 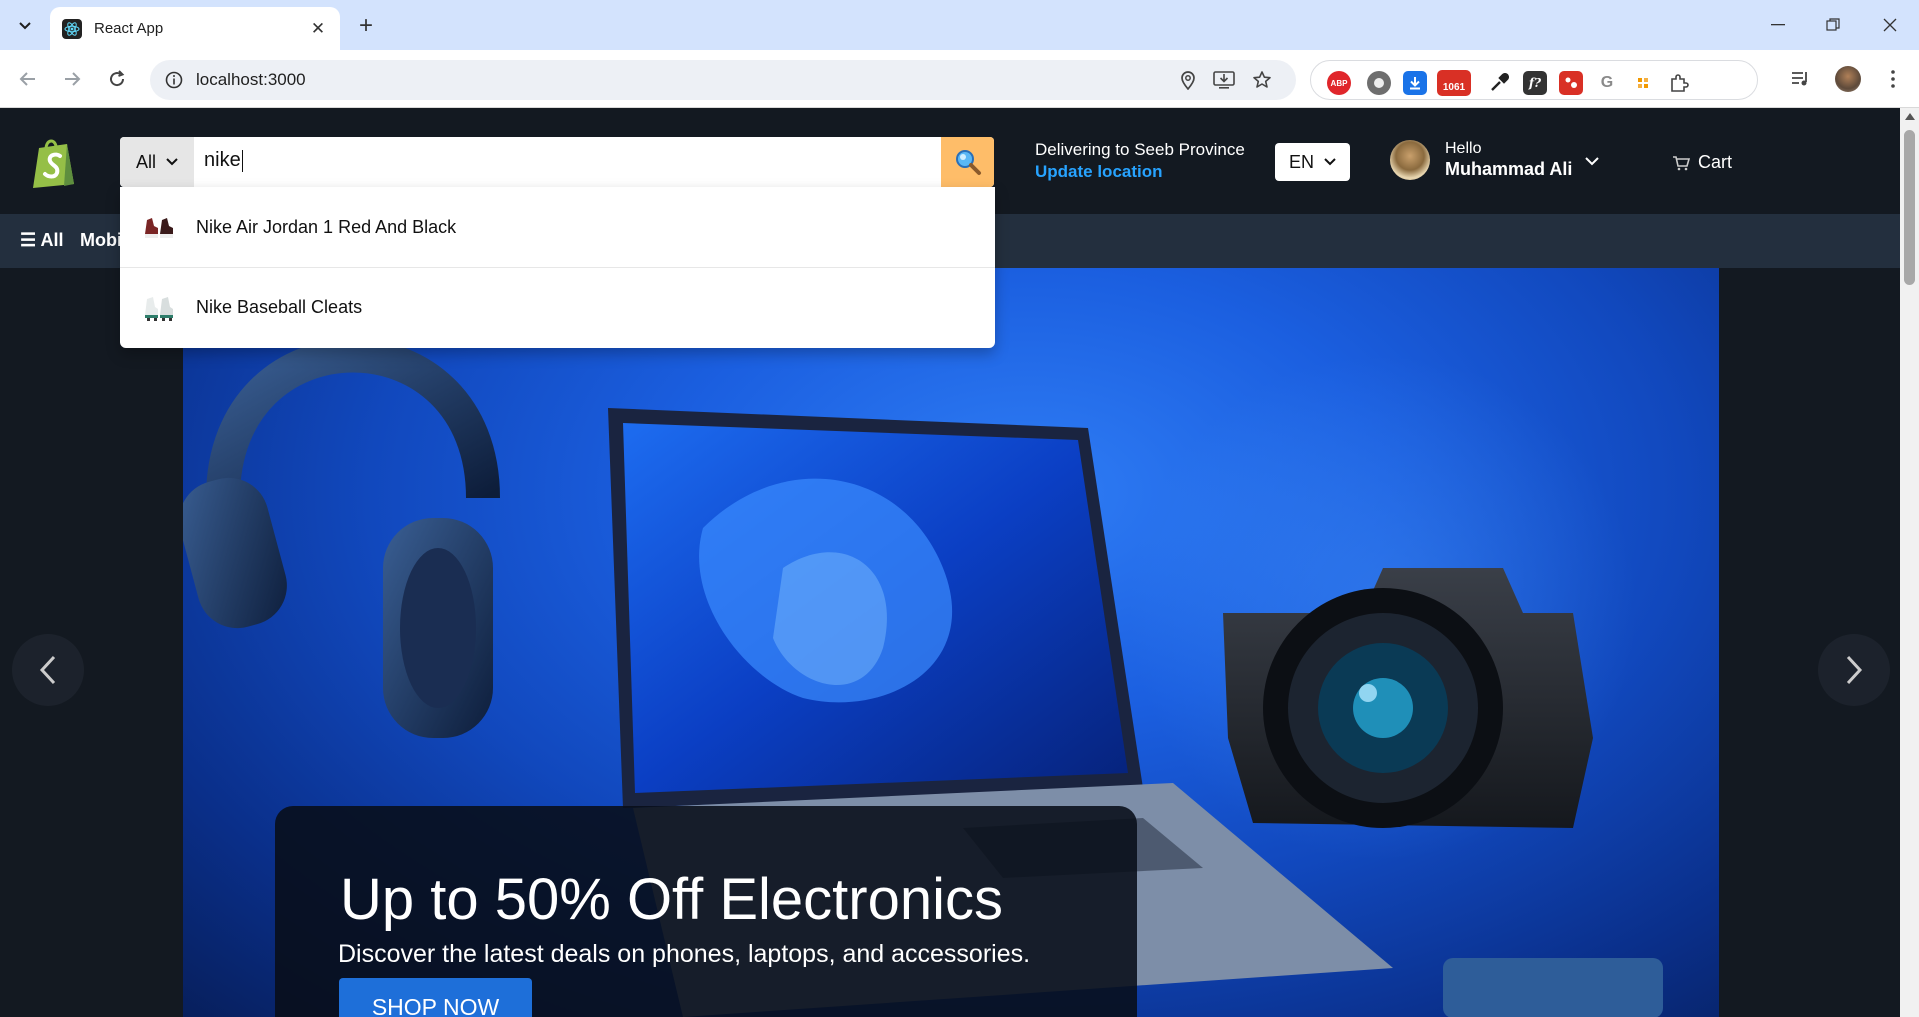 What do you see at coordinates (1801, 79) in the screenshot?
I see `media-queue-icon` at bounding box center [1801, 79].